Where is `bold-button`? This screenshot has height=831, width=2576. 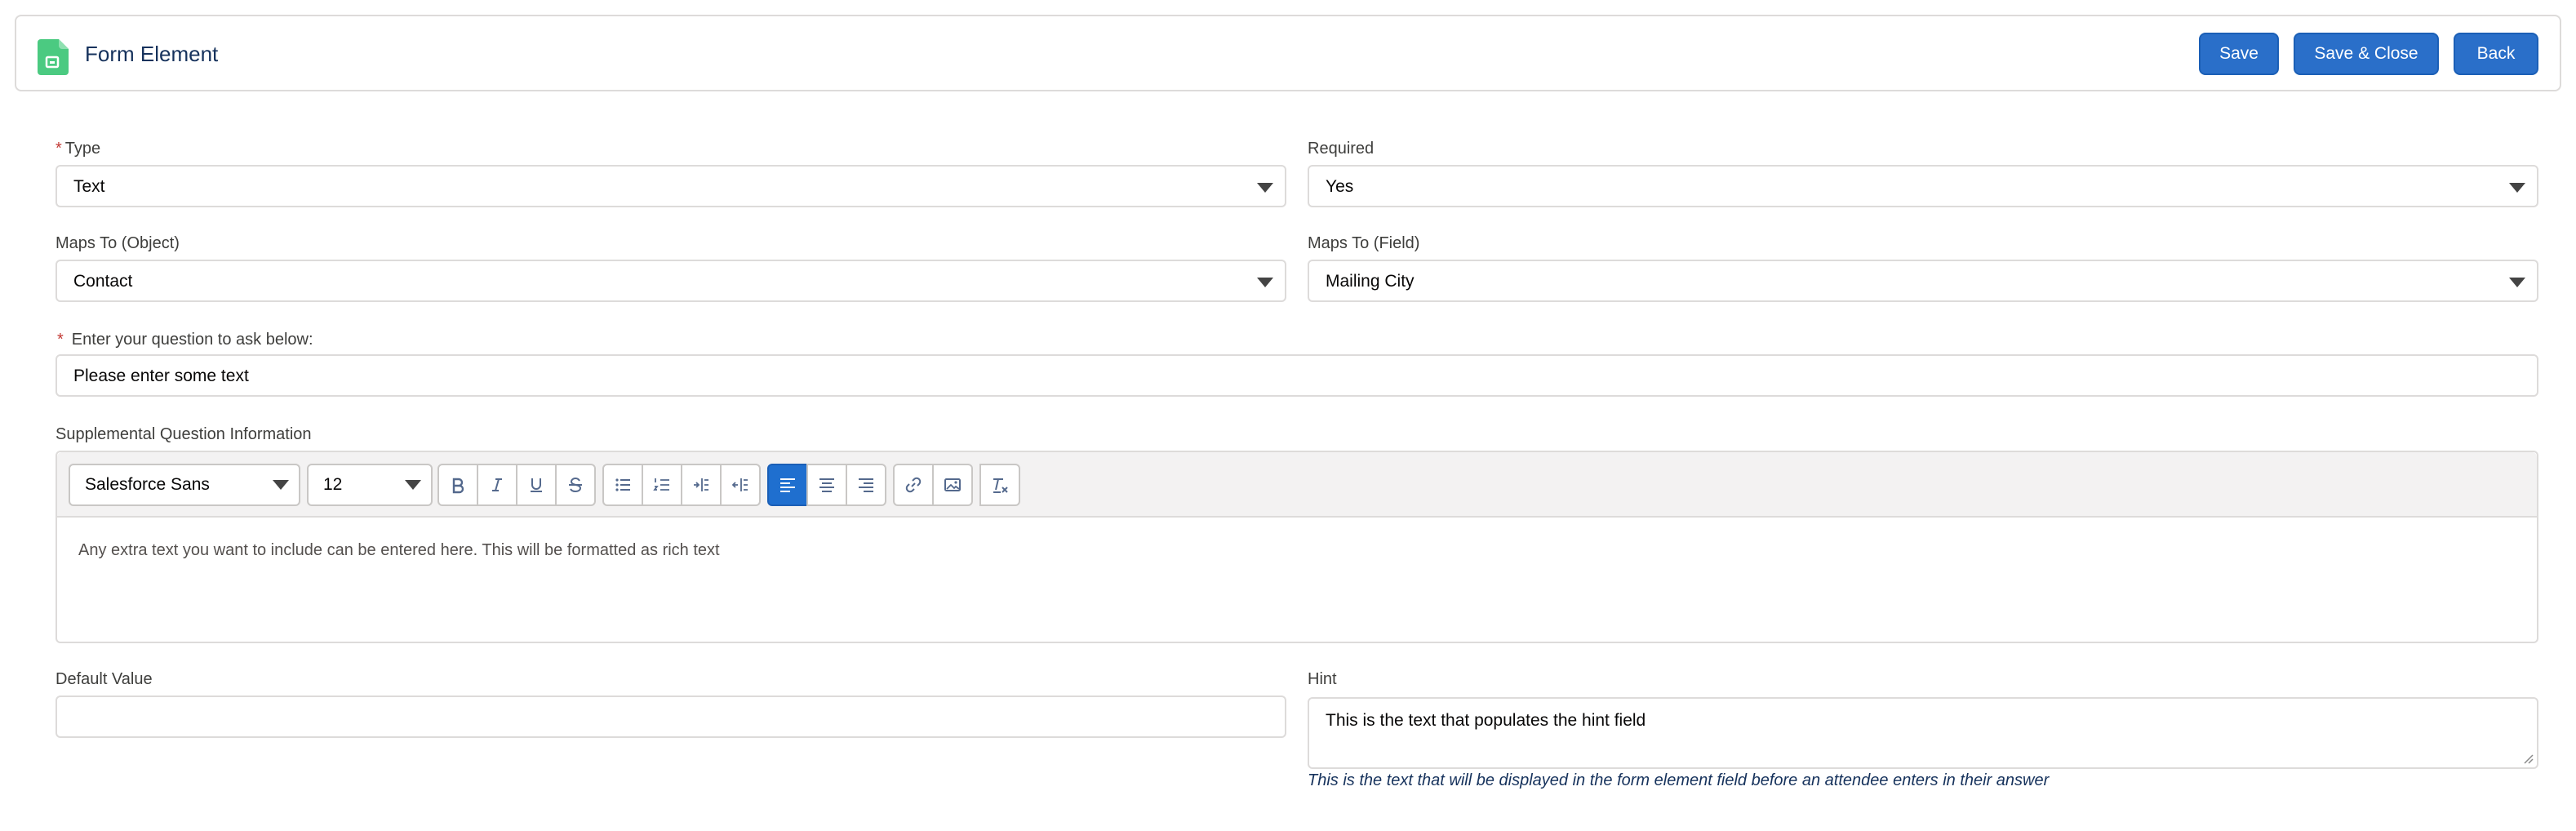
bold-button is located at coordinates (457, 485).